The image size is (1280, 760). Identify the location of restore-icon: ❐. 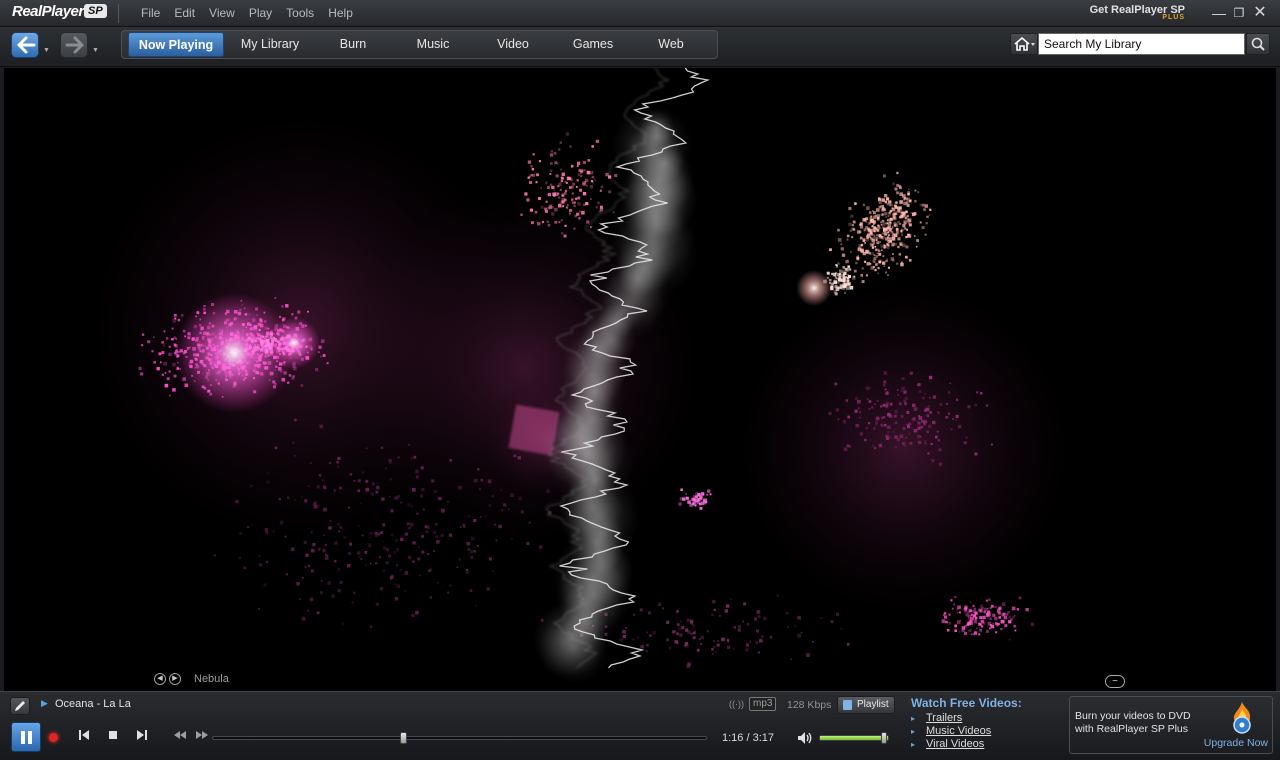
(1239, 13).